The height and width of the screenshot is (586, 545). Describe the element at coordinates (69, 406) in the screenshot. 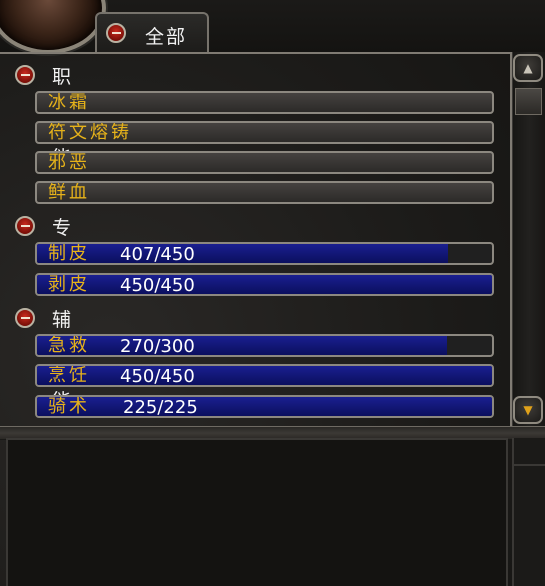

I see `skill-name: 骑术` at that location.